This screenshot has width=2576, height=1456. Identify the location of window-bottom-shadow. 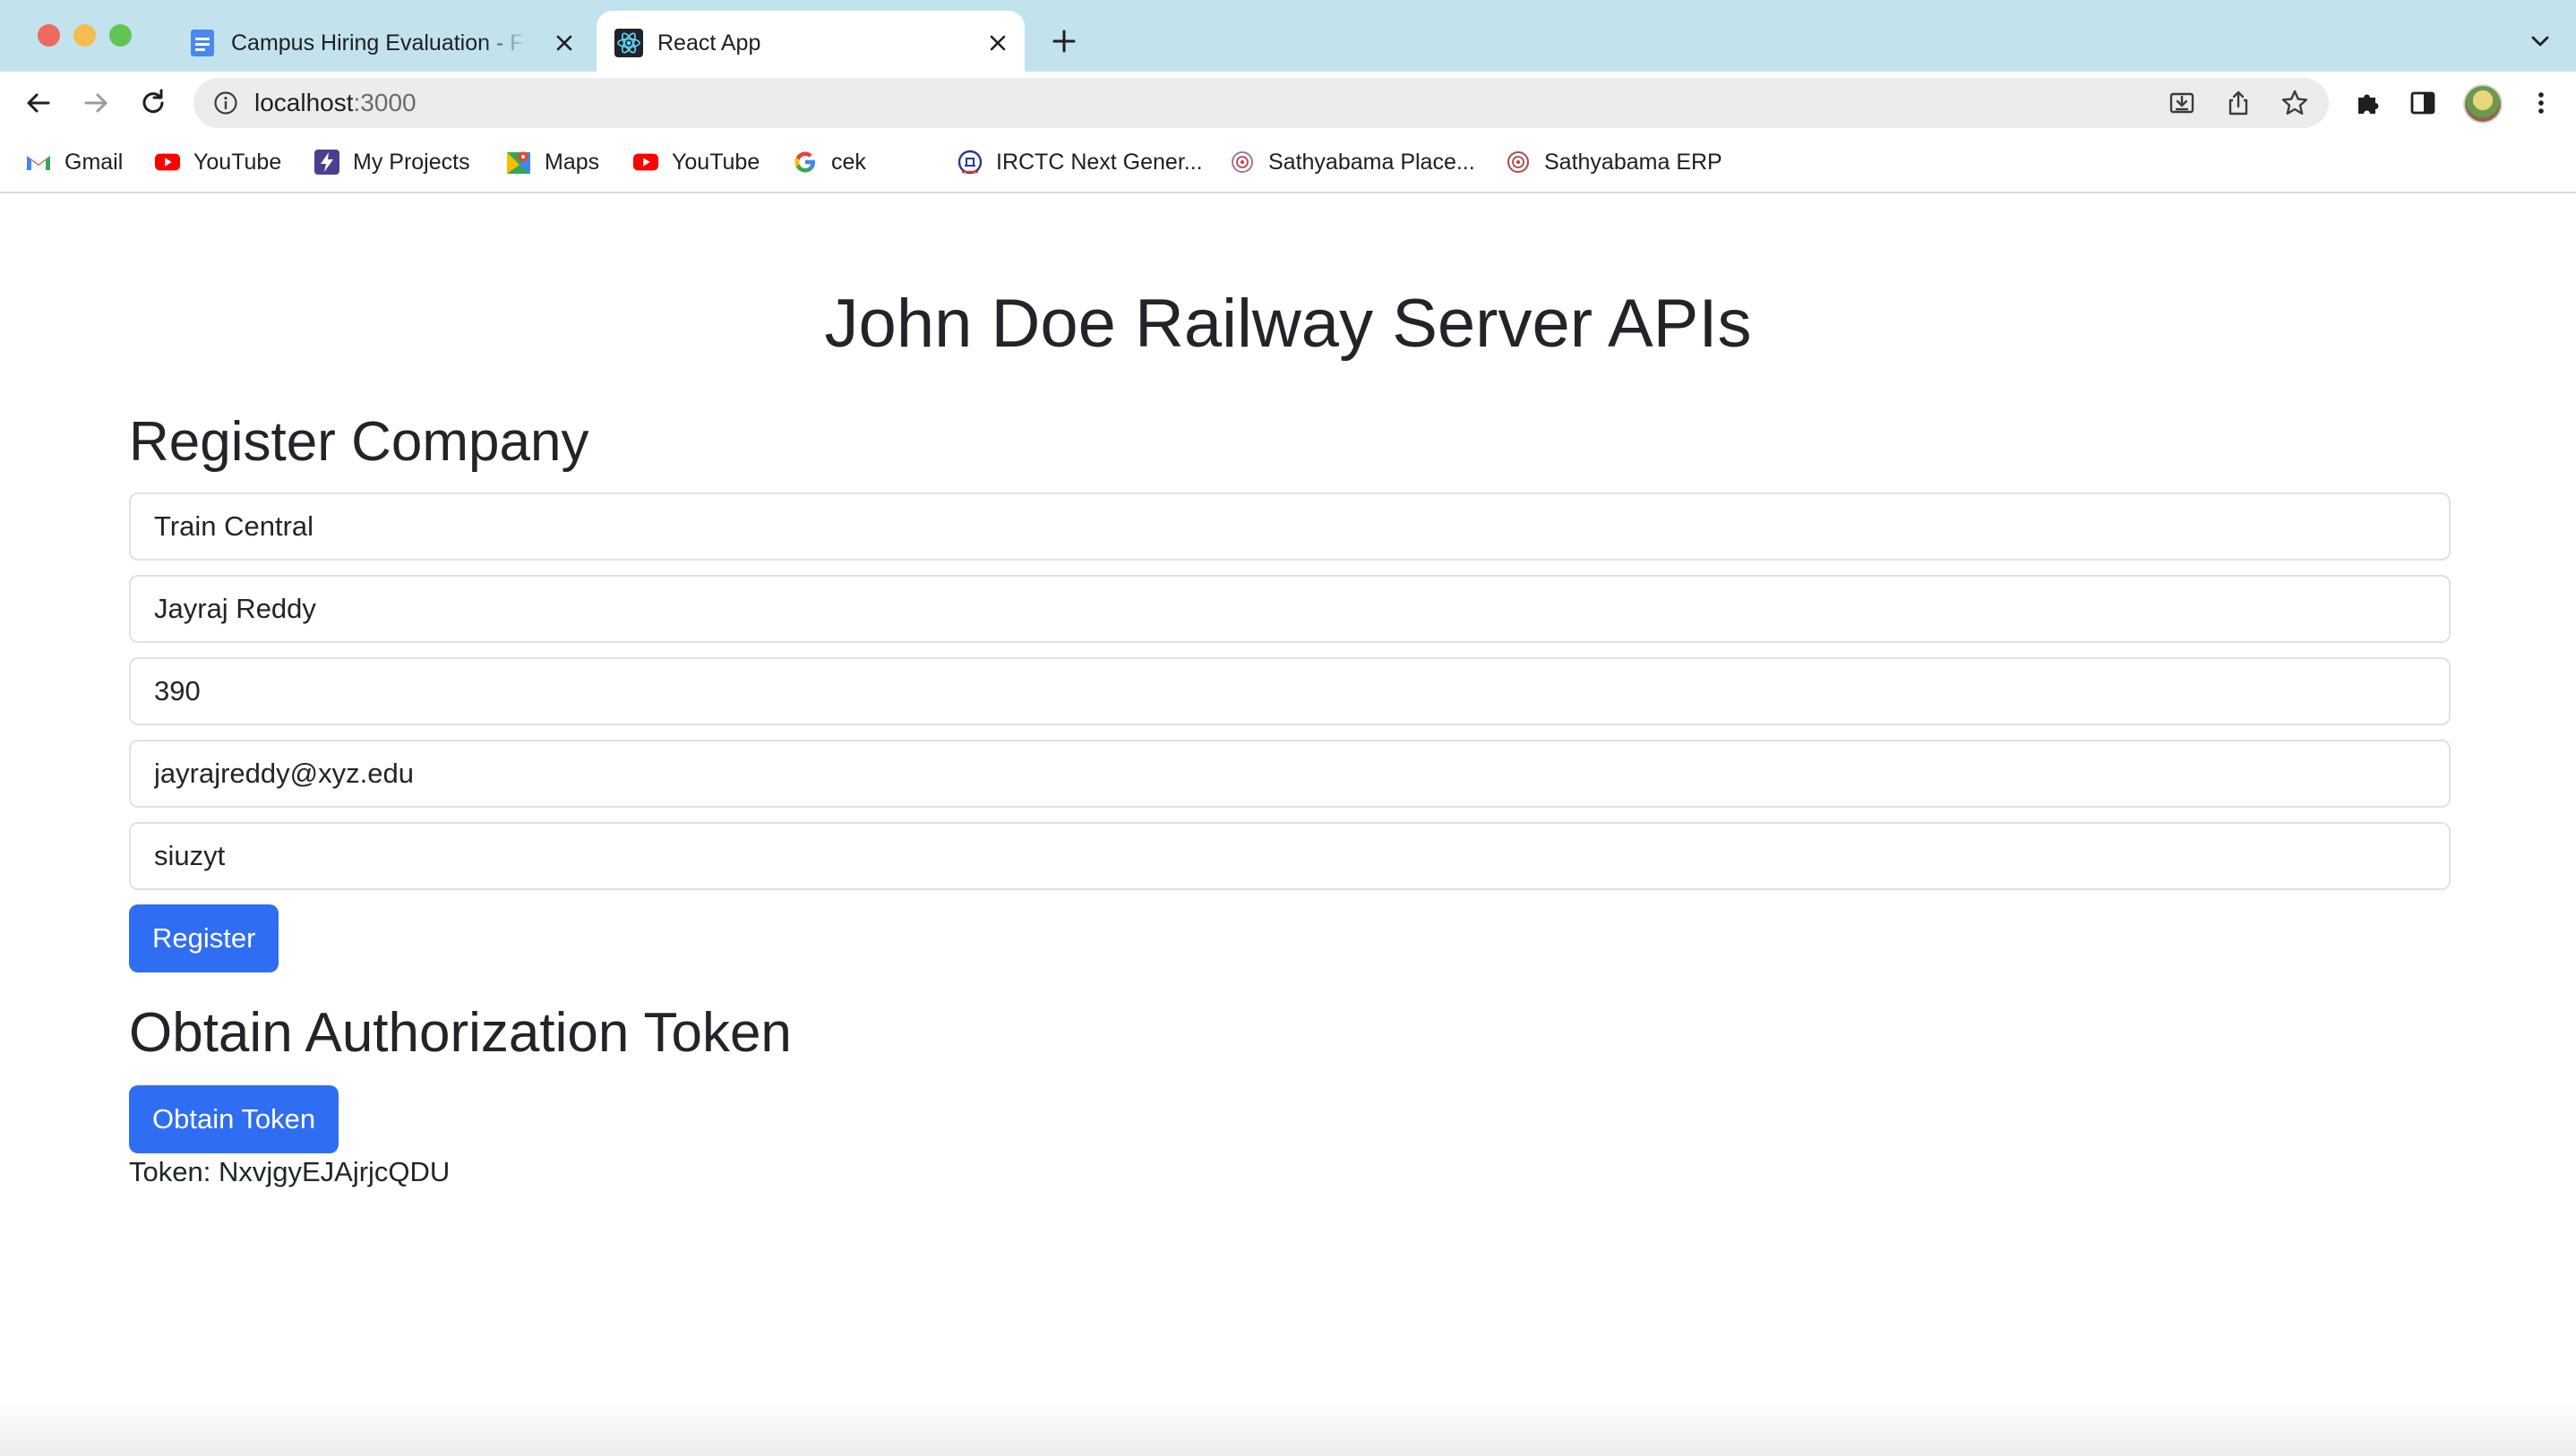
(1288, 1429).